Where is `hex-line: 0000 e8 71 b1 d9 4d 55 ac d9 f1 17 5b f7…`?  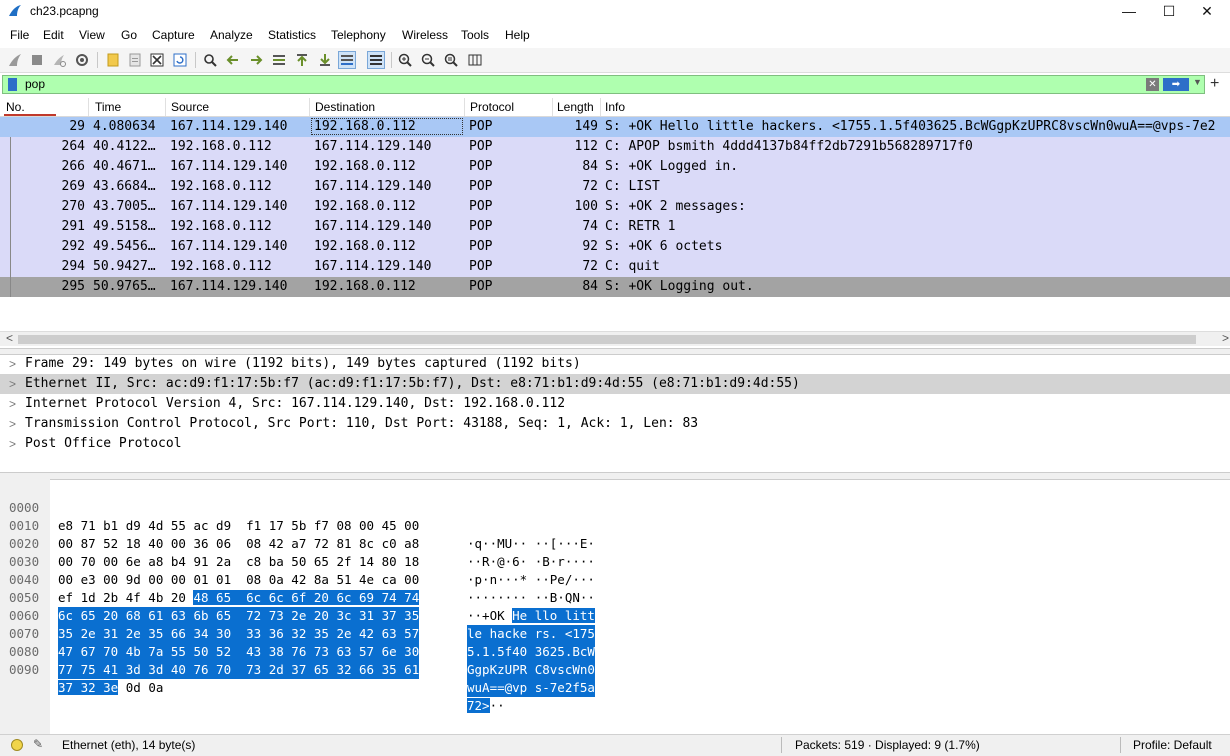
hex-line: 0000 e8 71 b1 d9 4d 55 ac d9 f1 17 5b f7… is located at coordinates (297, 516).